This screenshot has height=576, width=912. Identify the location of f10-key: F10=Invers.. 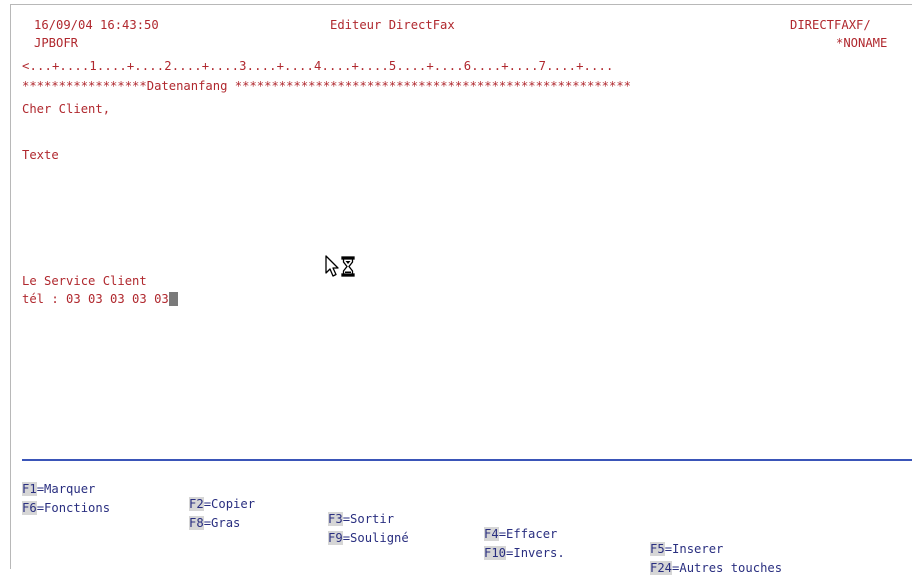
(524, 553).